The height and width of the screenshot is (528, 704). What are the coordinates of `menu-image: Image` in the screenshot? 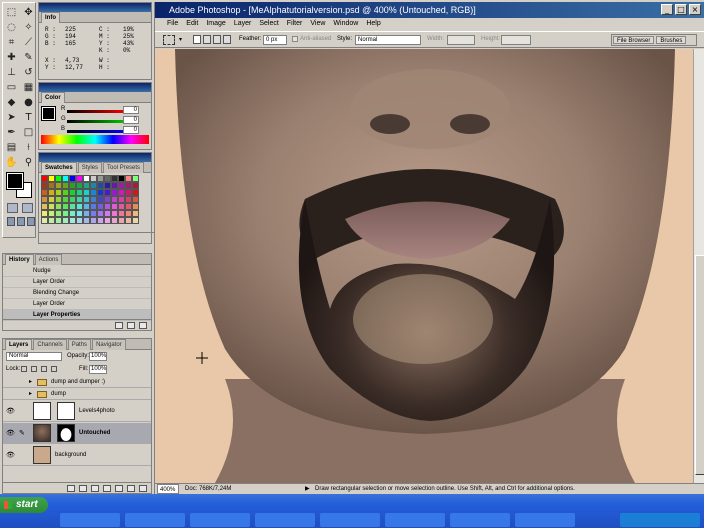 It's located at (215, 24).